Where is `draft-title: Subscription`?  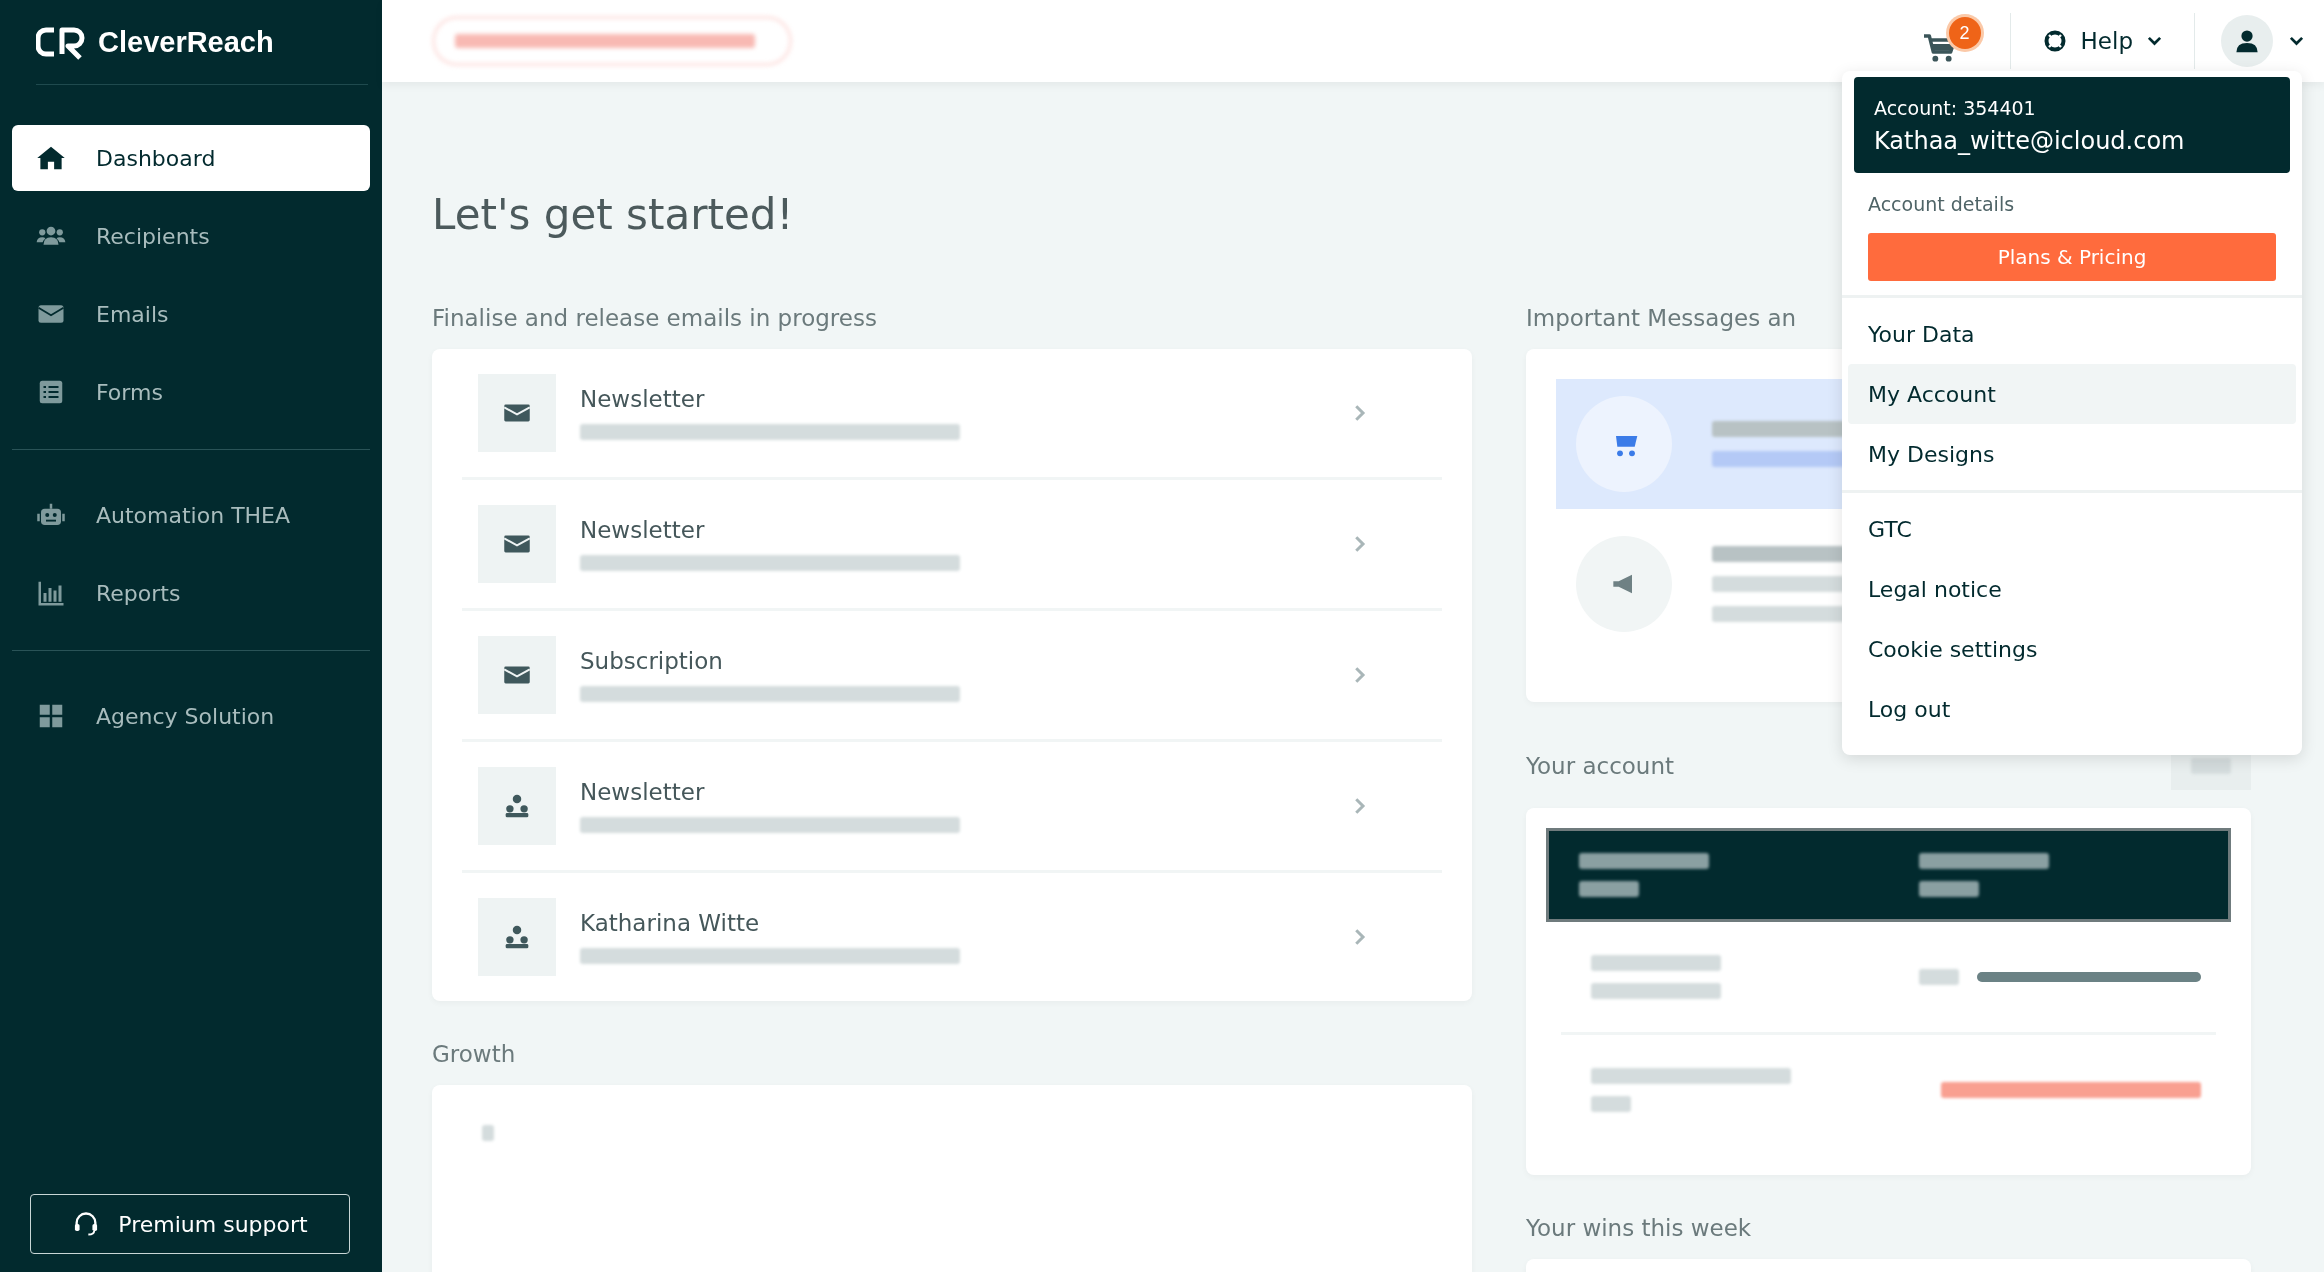
draft-title: Subscription is located at coordinates (652, 661).